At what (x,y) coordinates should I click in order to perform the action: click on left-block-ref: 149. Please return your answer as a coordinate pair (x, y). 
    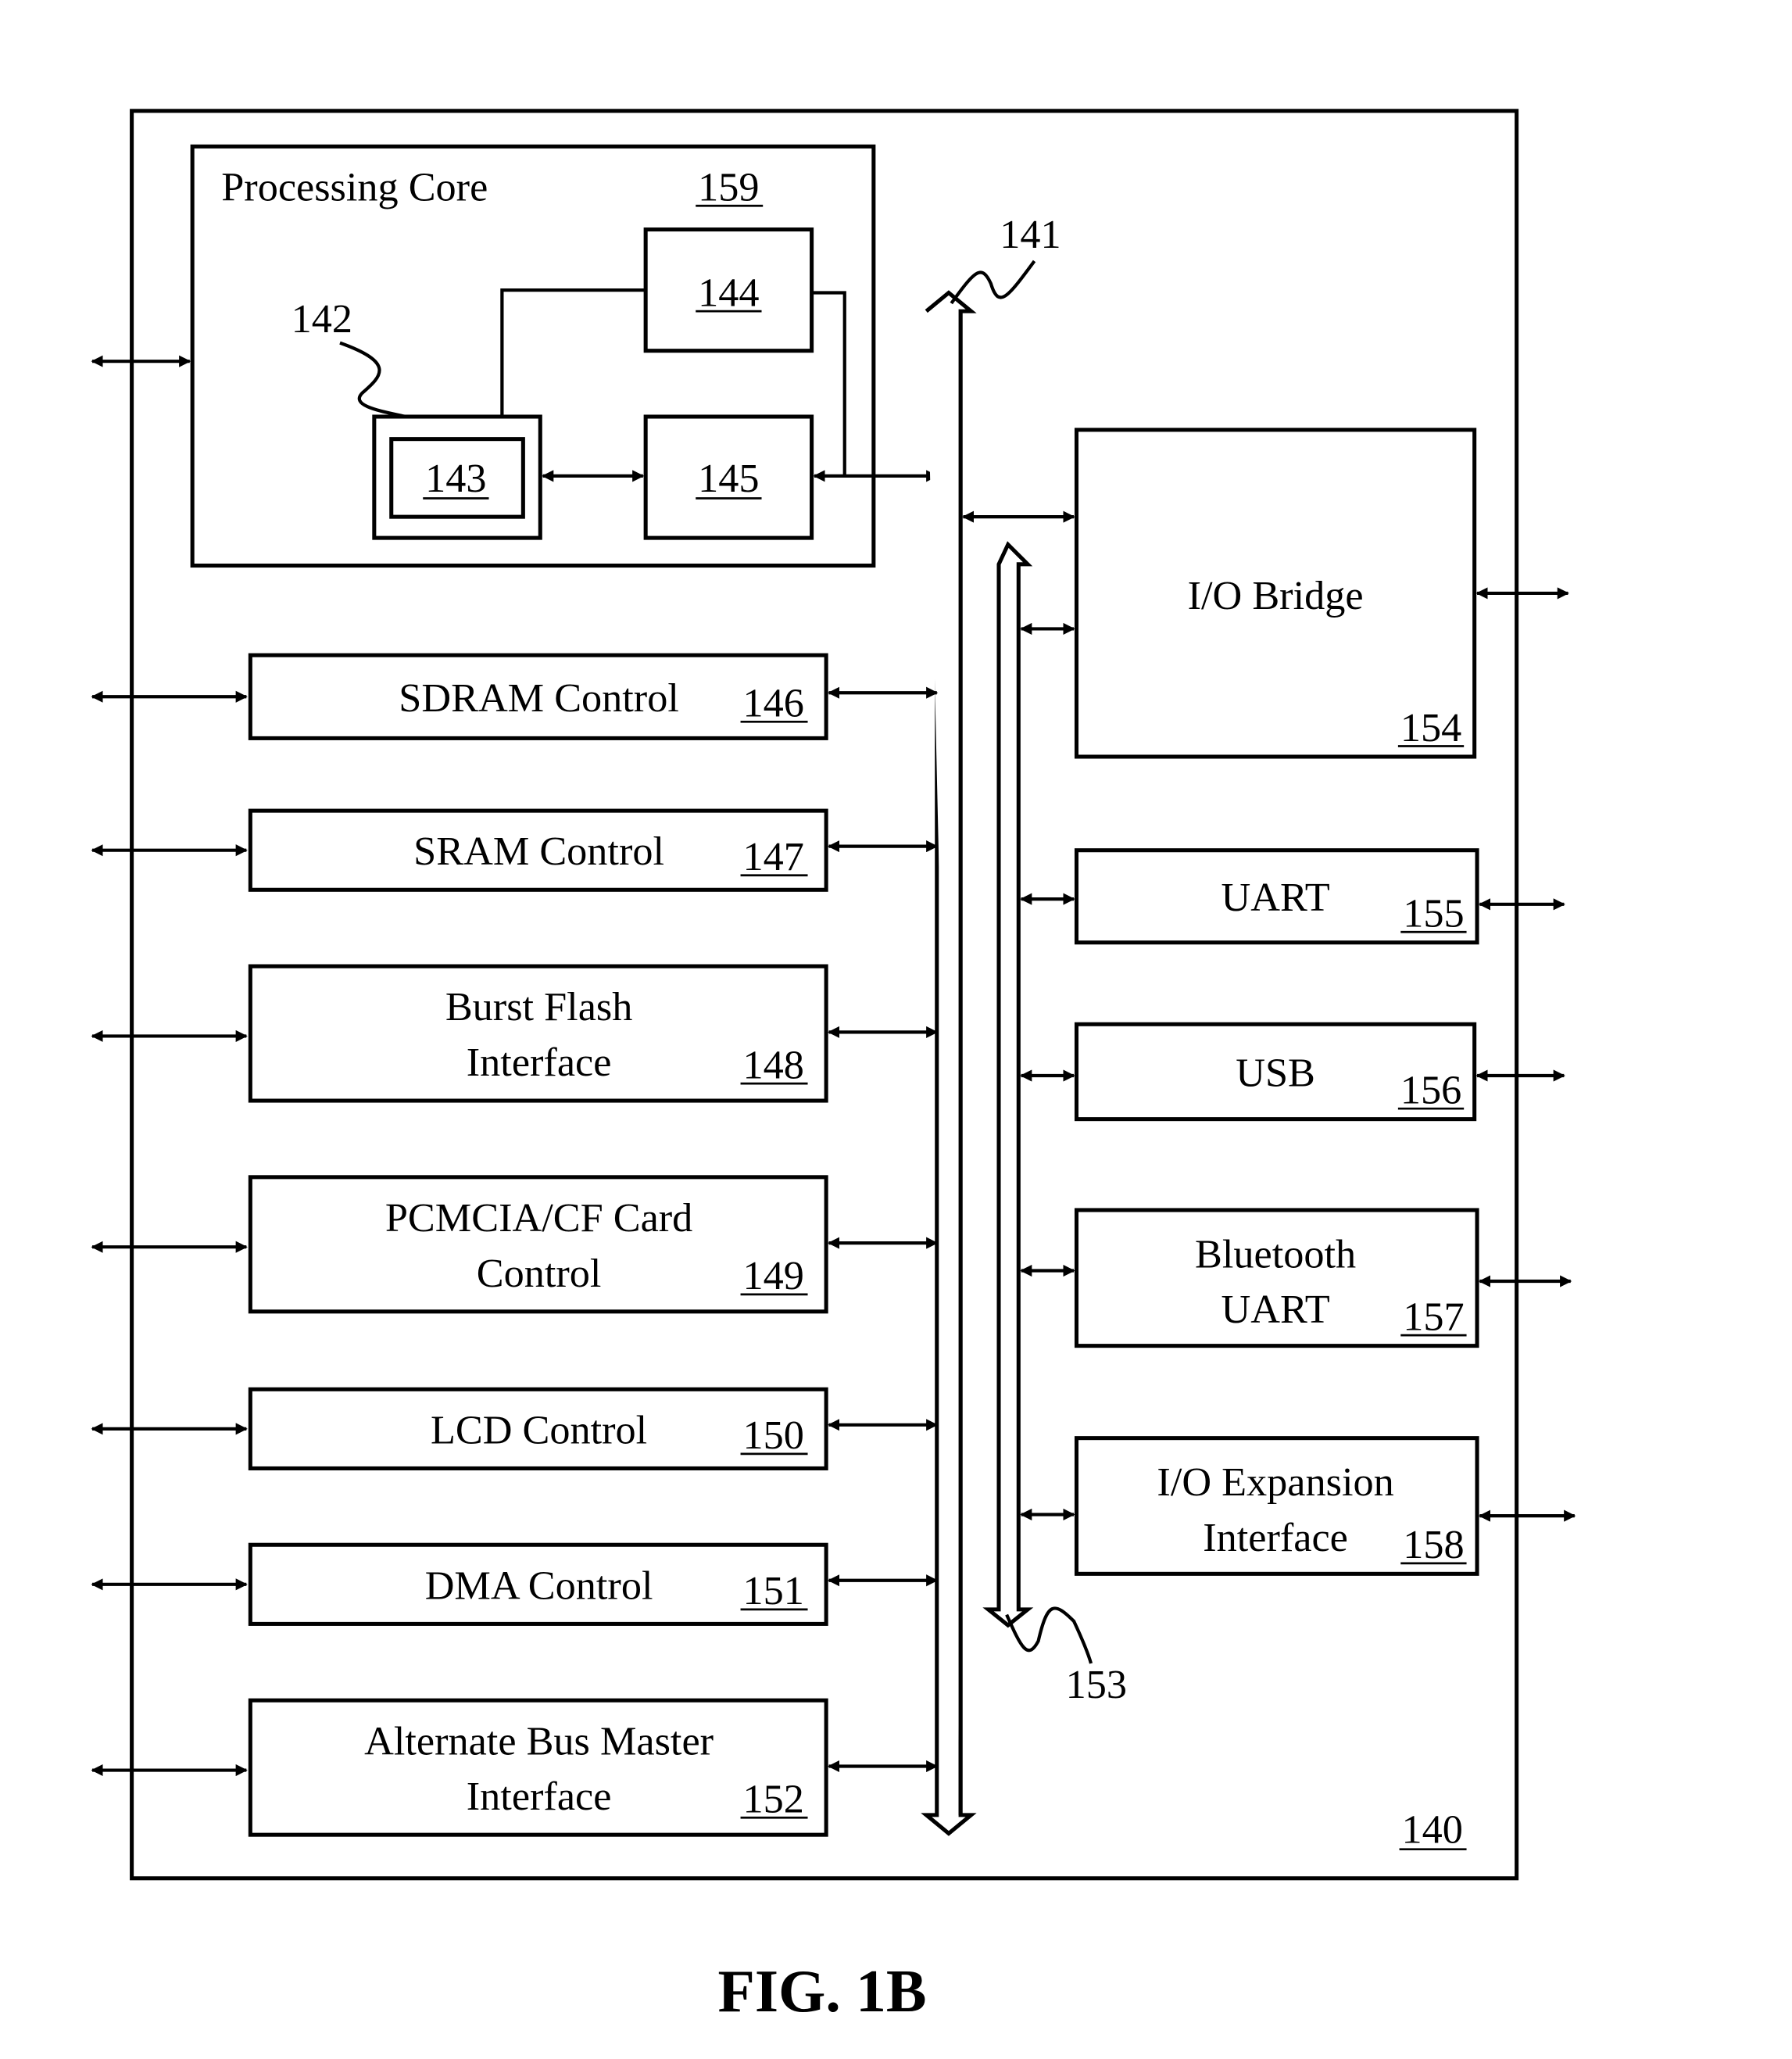
    Looking at the image, I should click on (773, 1275).